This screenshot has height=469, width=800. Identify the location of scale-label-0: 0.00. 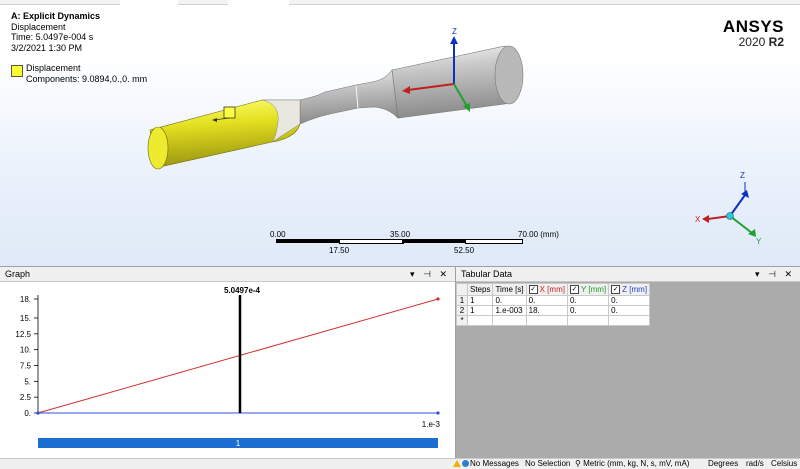
(278, 234).